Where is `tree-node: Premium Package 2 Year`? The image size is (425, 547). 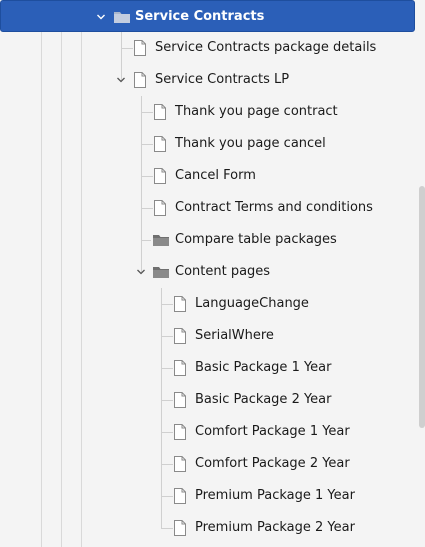
tree-node: Premium Package 2 Year is located at coordinates (207, 528).